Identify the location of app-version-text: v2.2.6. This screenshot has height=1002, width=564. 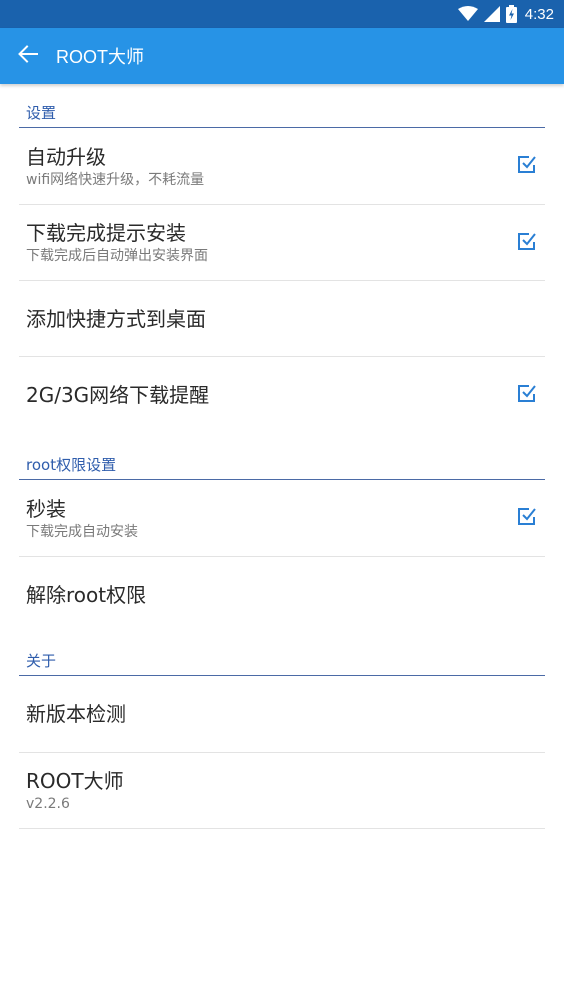
(48, 804).